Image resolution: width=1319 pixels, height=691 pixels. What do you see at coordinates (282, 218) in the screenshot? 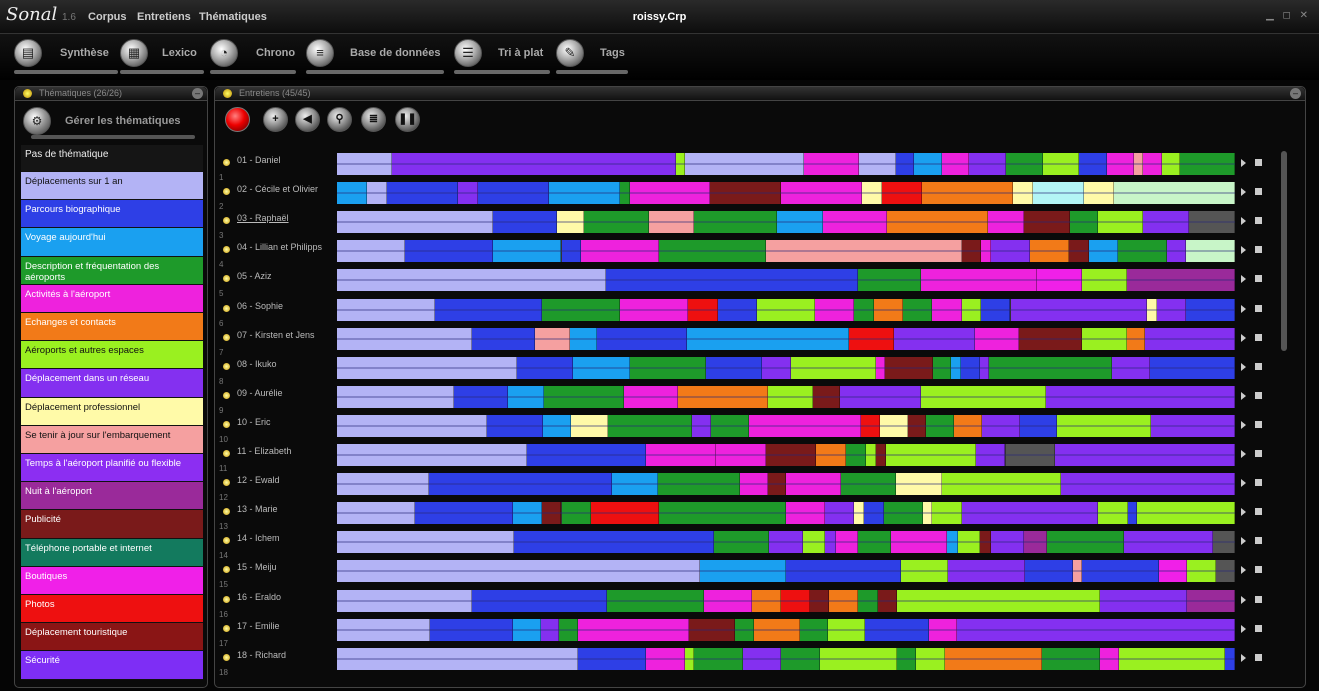
I see `interview-name: 03 - Raphaël` at bounding box center [282, 218].